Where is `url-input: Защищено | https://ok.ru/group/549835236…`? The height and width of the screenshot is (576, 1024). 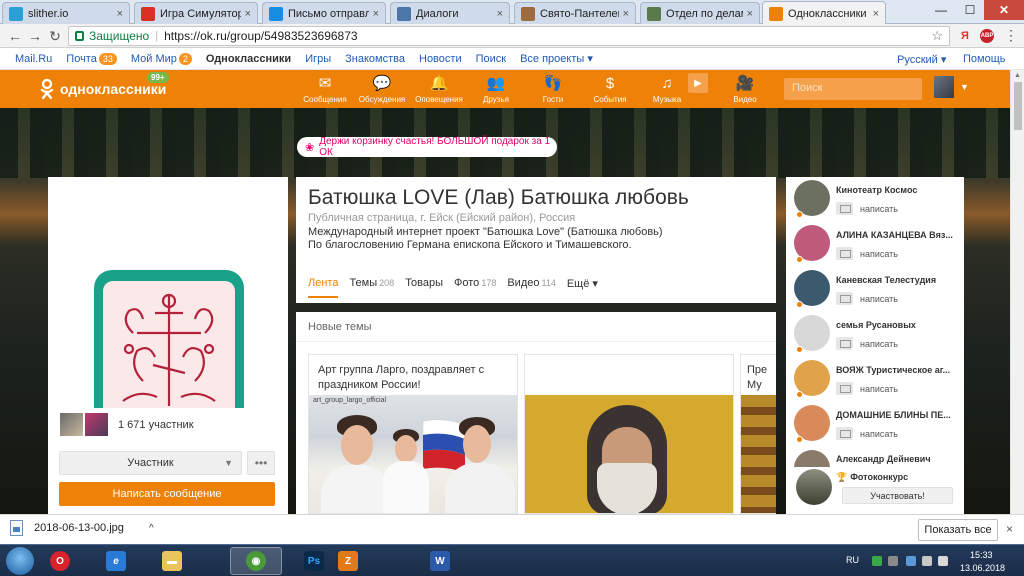
url-input: Защищено | https://ok.ru/group/549835236… is located at coordinates (509, 36).